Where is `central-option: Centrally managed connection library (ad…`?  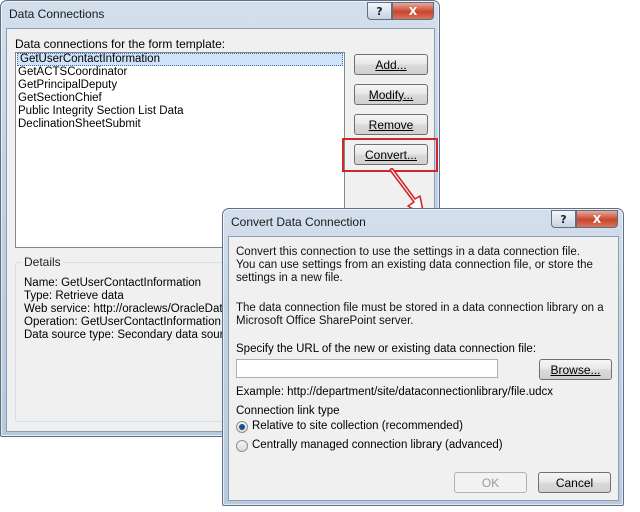 central-option: Centrally managed connection library (ad… is located at coordinates (376, 447).